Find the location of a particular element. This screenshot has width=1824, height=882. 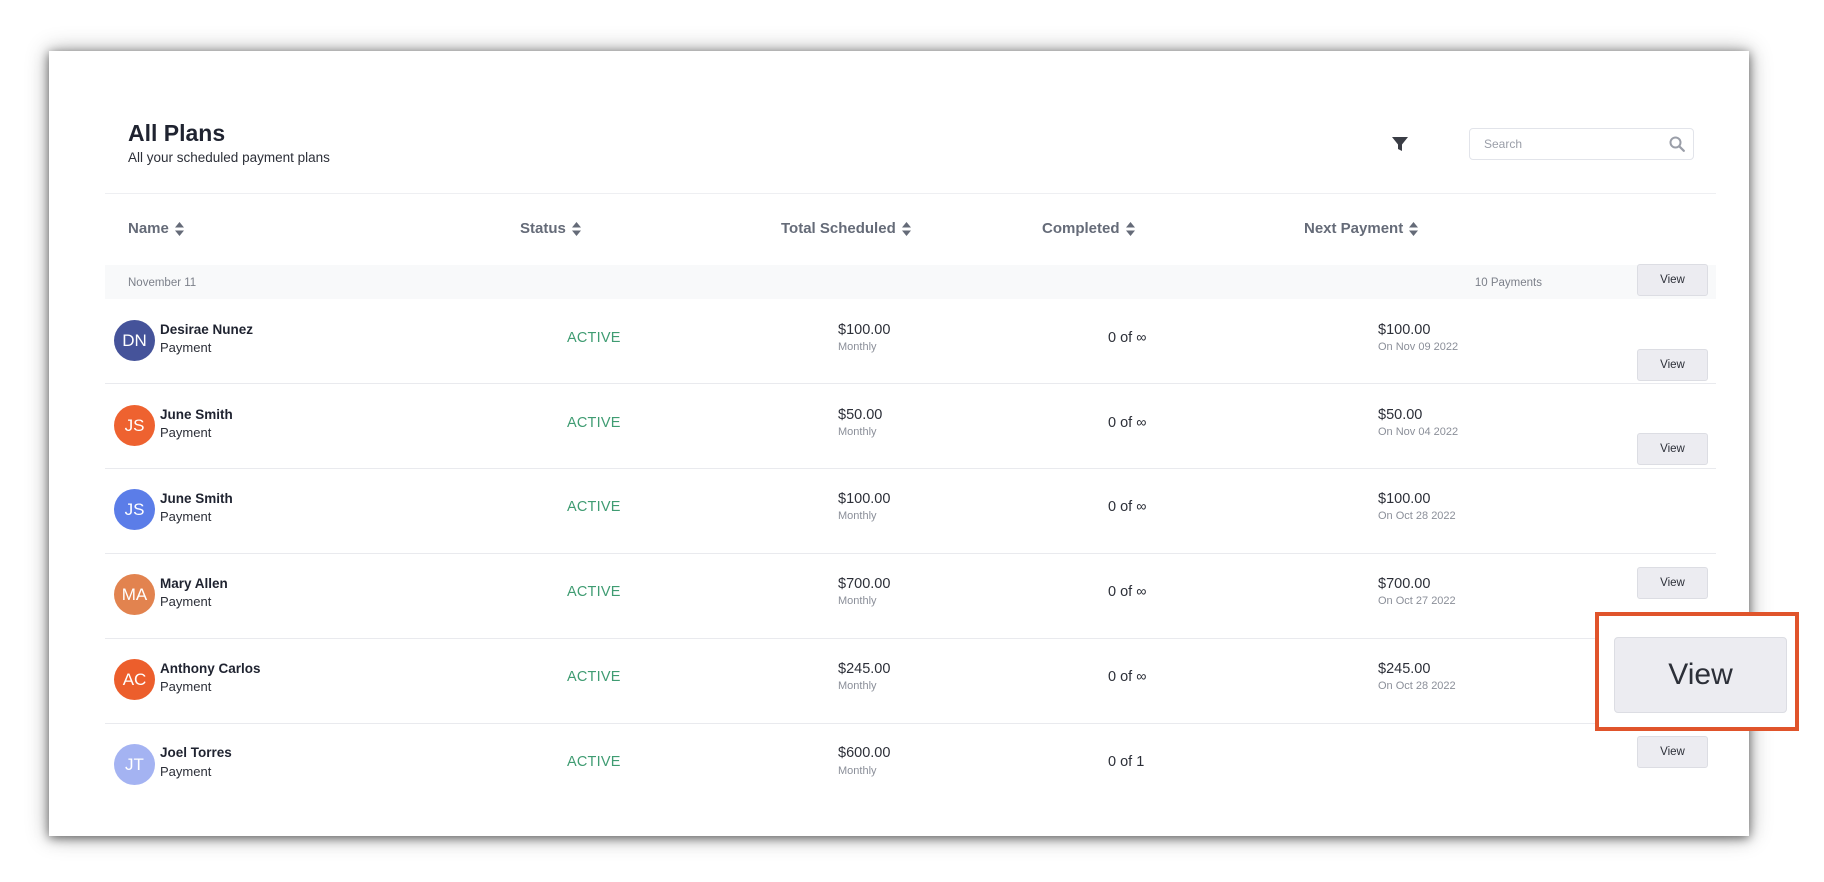

view-button-highlighted: View is located at coordinates (1700, 675).